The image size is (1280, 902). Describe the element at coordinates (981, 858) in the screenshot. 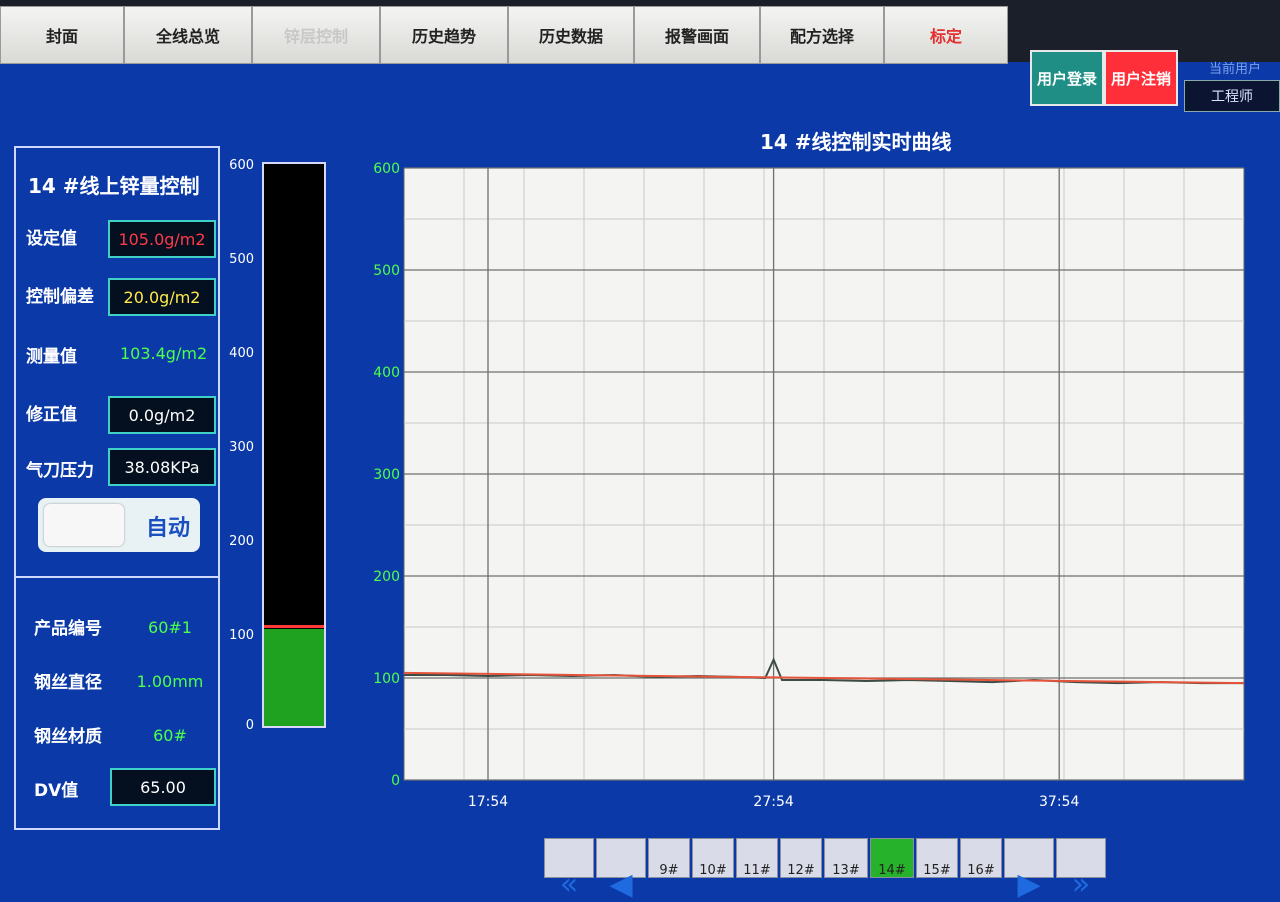

I see `line-button: 16#` at that location.